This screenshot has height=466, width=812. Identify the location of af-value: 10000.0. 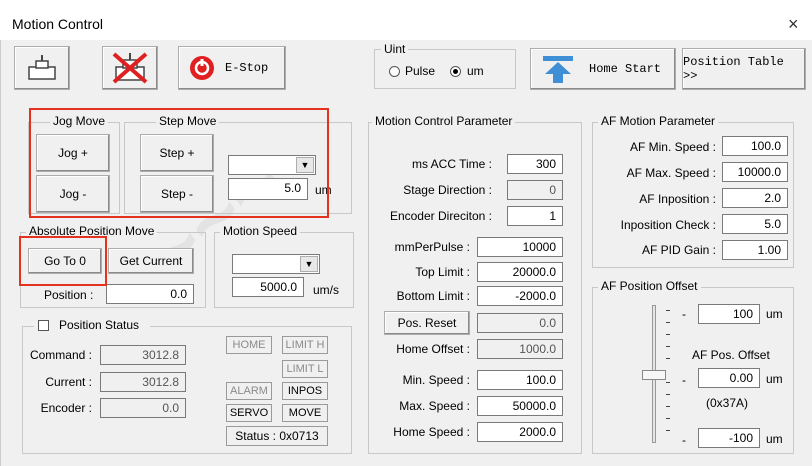
(755, 172).